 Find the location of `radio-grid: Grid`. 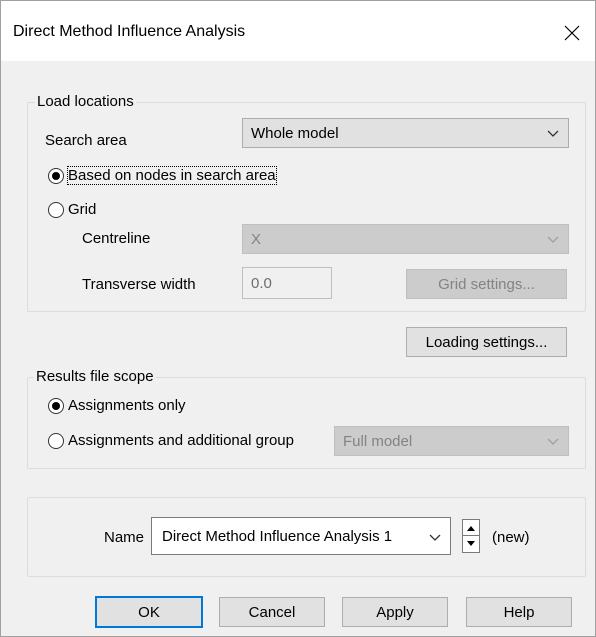

radio-grid: Grid is located at coordinates (72, 209).